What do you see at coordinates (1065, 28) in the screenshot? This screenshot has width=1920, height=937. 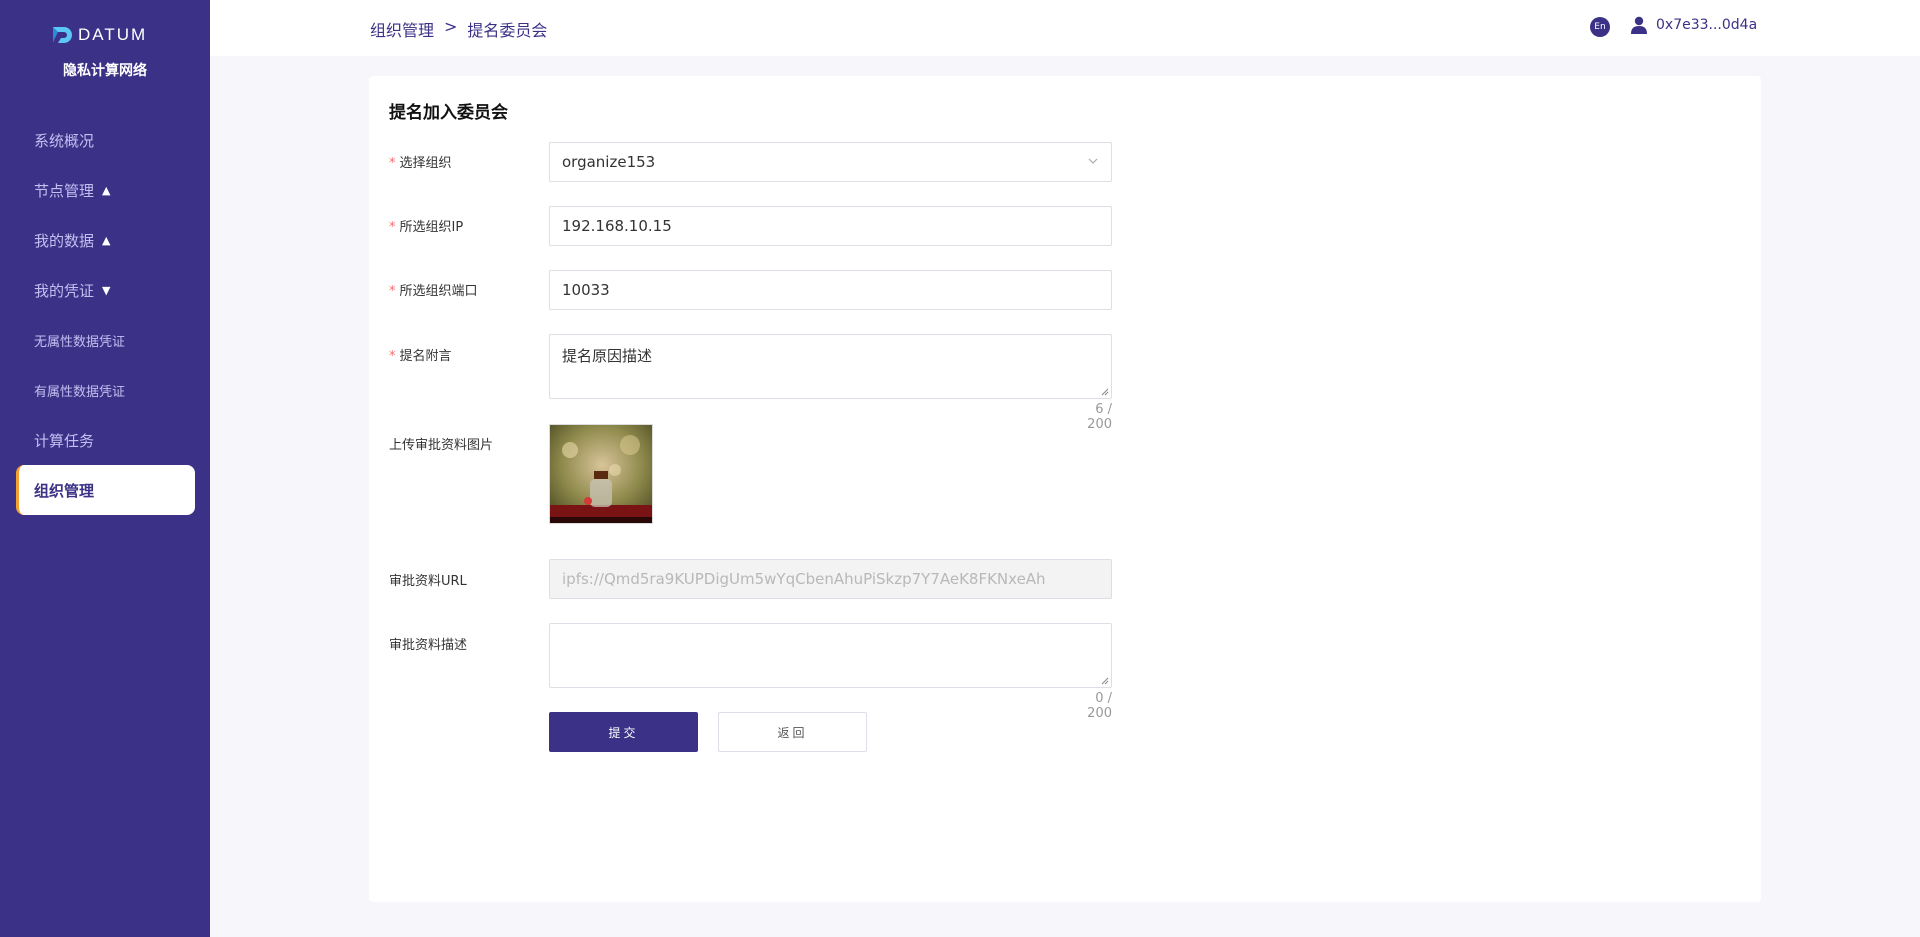 I see `top-bar: 组织管理 > 提名委员会 En 0x7e33...0d4a` at bounding box center [1065, 28].